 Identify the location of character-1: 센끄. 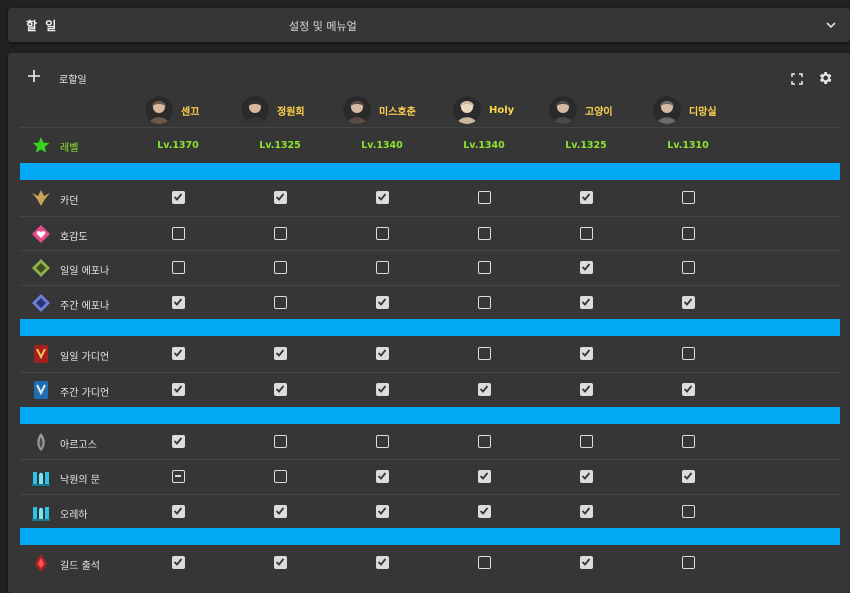
(172, 110).